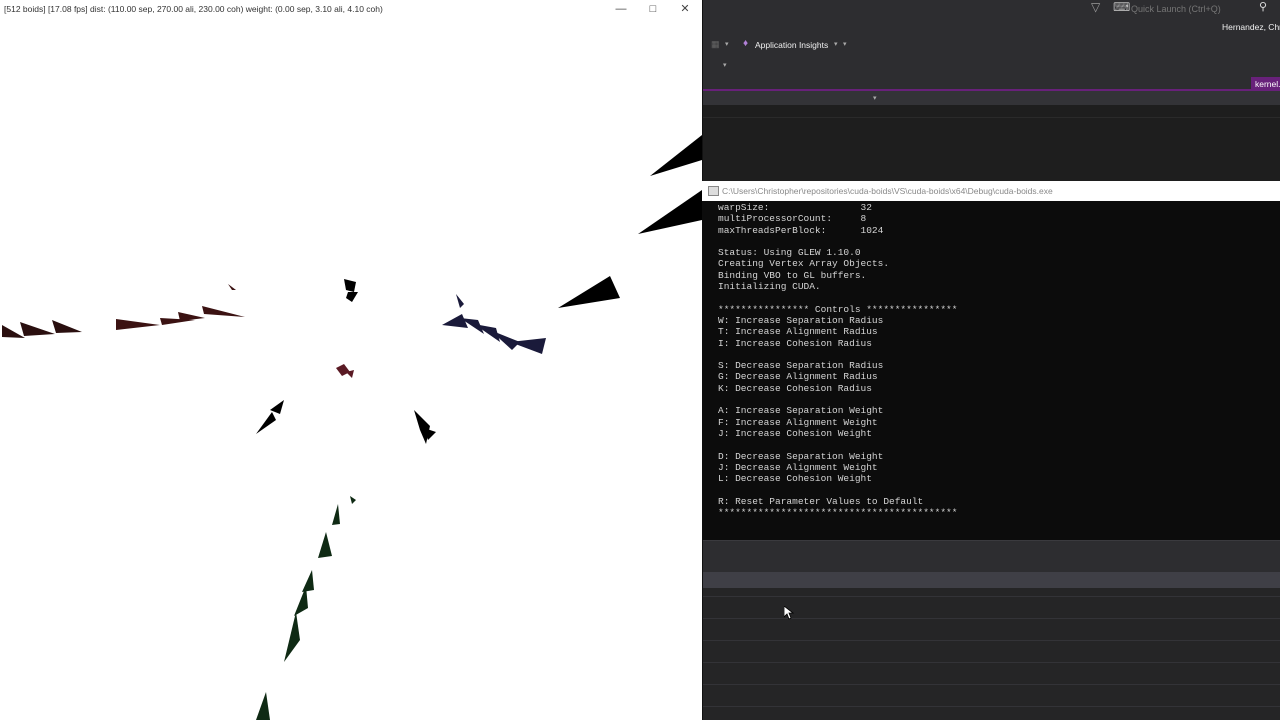  What do you see at coordinates (1196, 9) in the screenshot?
I see `quick-launch-input` at bounding box center [1196, 9].